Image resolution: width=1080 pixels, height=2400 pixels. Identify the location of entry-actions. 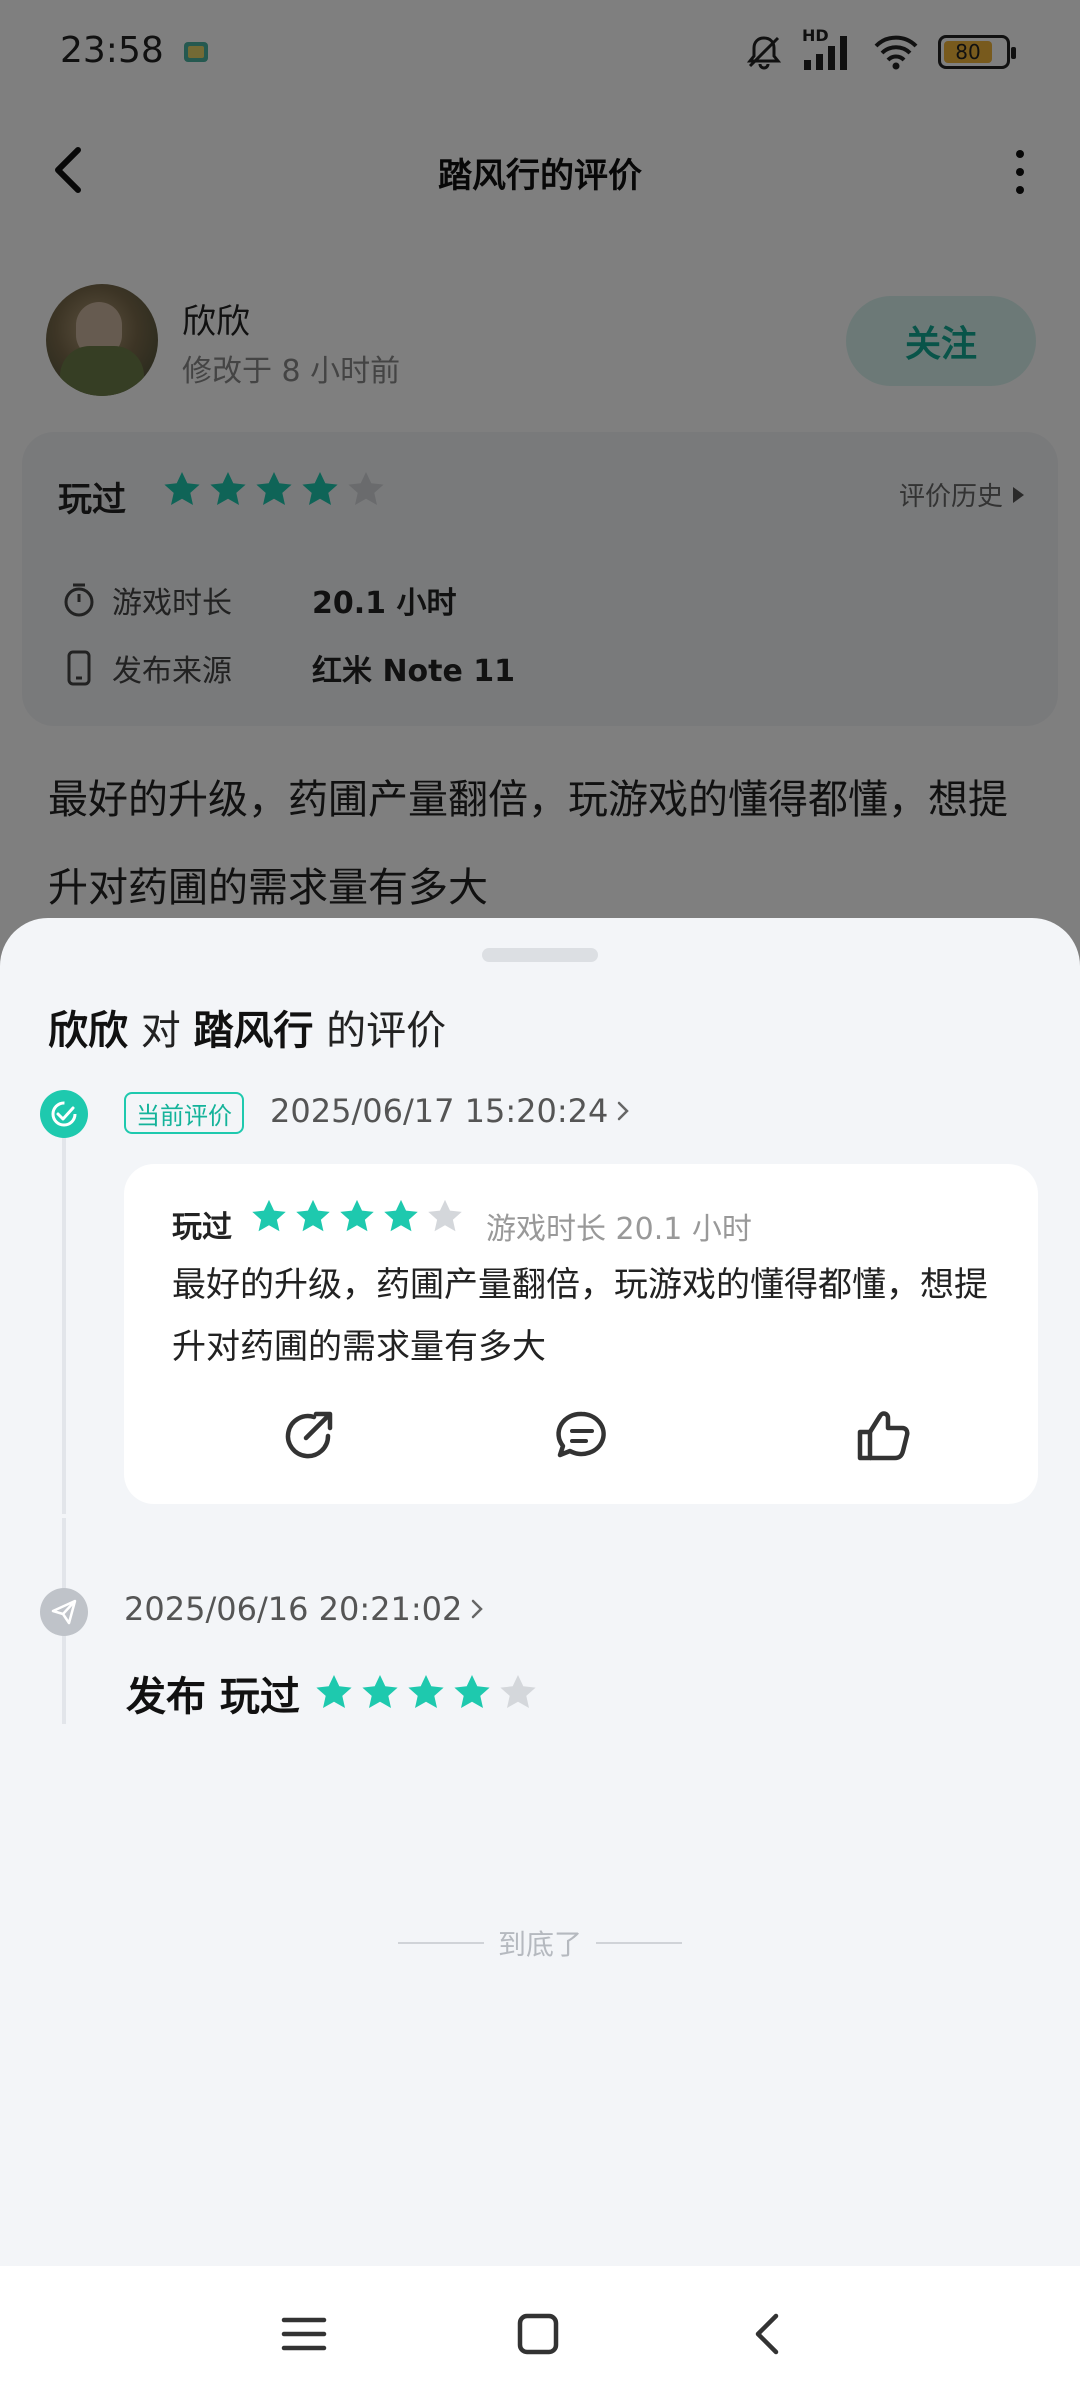
(581, 1444).